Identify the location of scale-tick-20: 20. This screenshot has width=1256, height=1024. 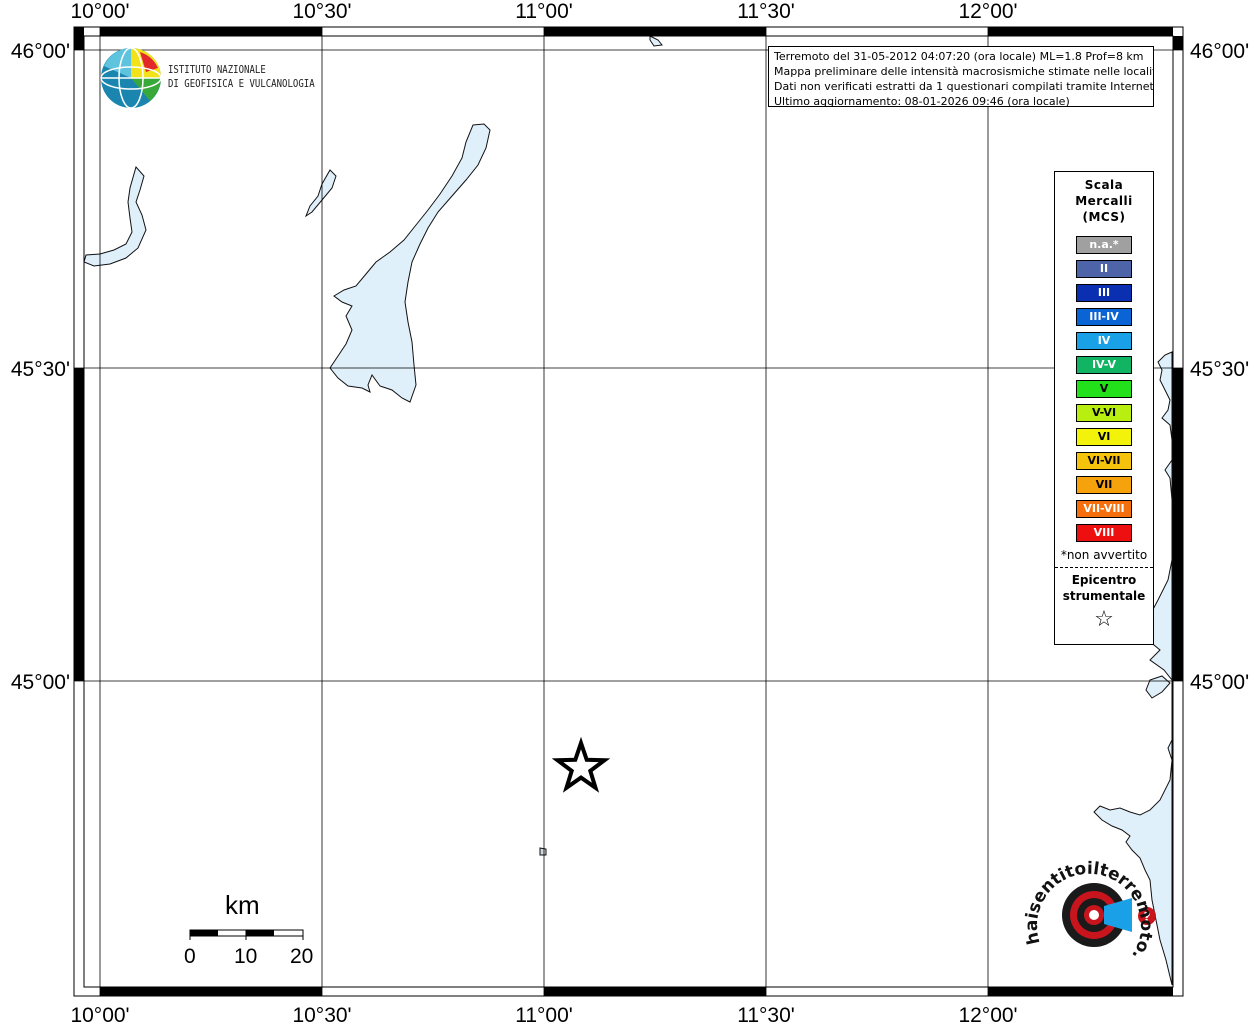
(302, 956).